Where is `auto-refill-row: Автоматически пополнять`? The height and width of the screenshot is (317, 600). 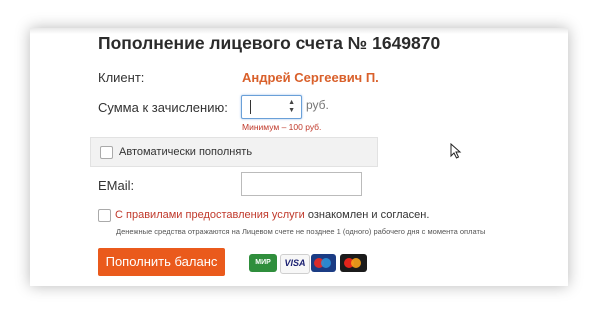 auto-refill-row: Автоматически пополнять is located at coordinates (234, 152).